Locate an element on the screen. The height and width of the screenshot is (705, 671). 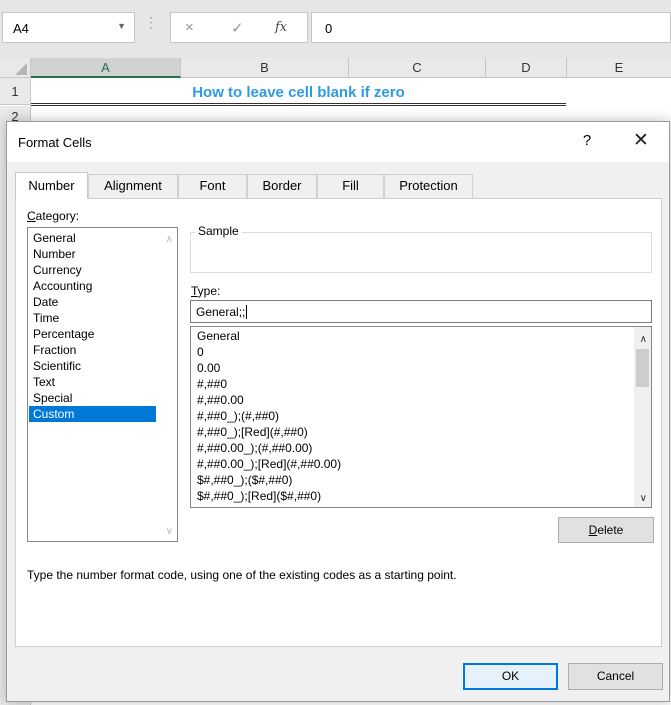
category-text: Text is located at coordinates (92, 382).